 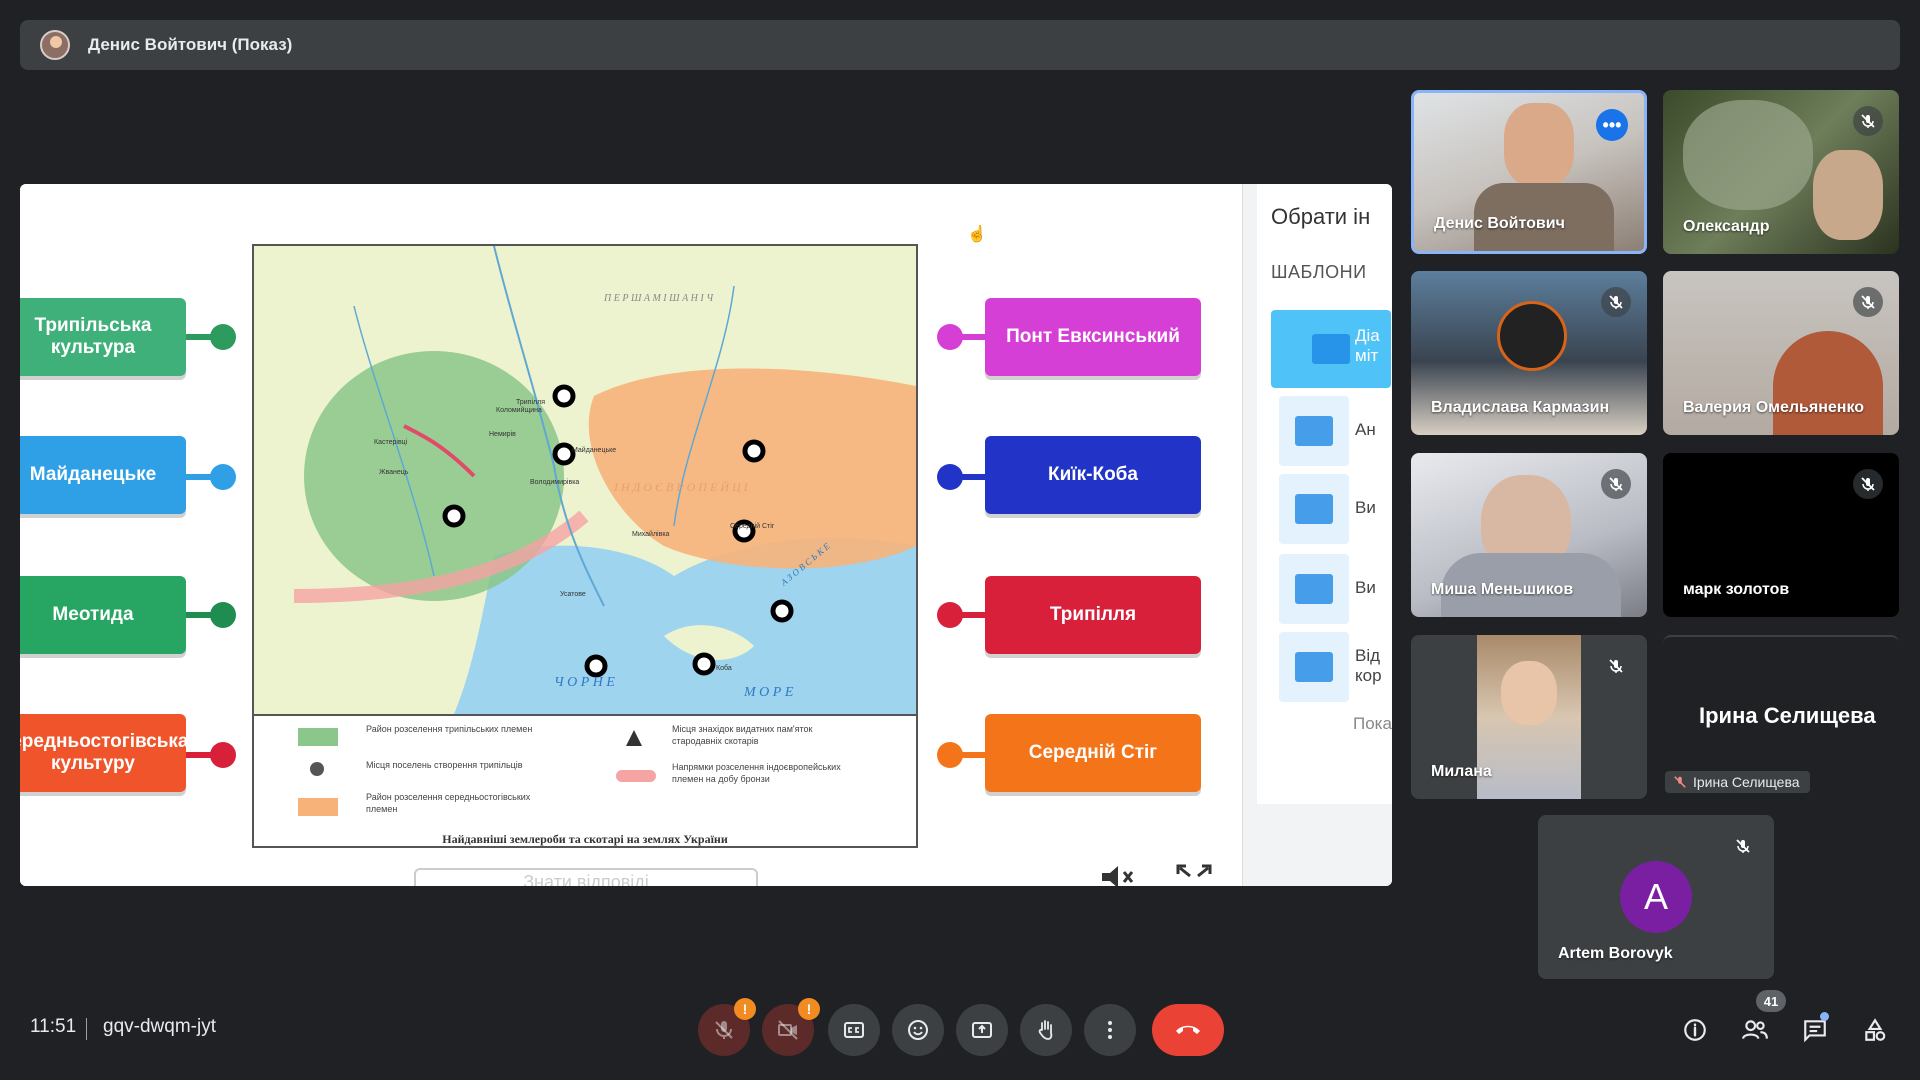 I want to click on svg-text: Середній Стіг, so click(x=752, y=526).